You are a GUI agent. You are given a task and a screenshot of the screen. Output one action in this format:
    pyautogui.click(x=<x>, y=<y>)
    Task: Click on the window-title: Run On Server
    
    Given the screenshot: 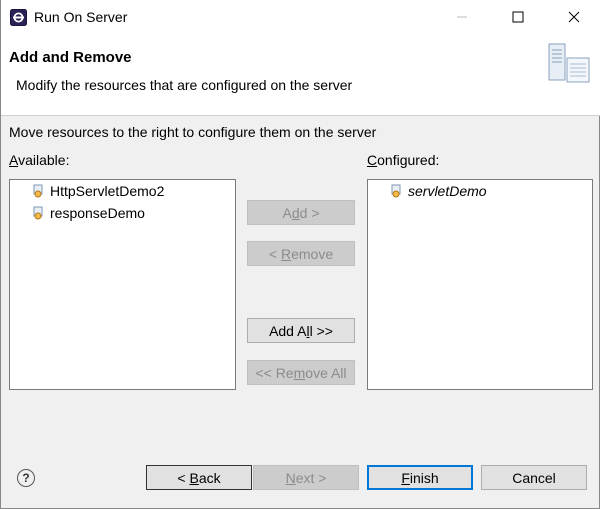 What is the action you would take?
    pyautogui.click(x=81, y=17)
    